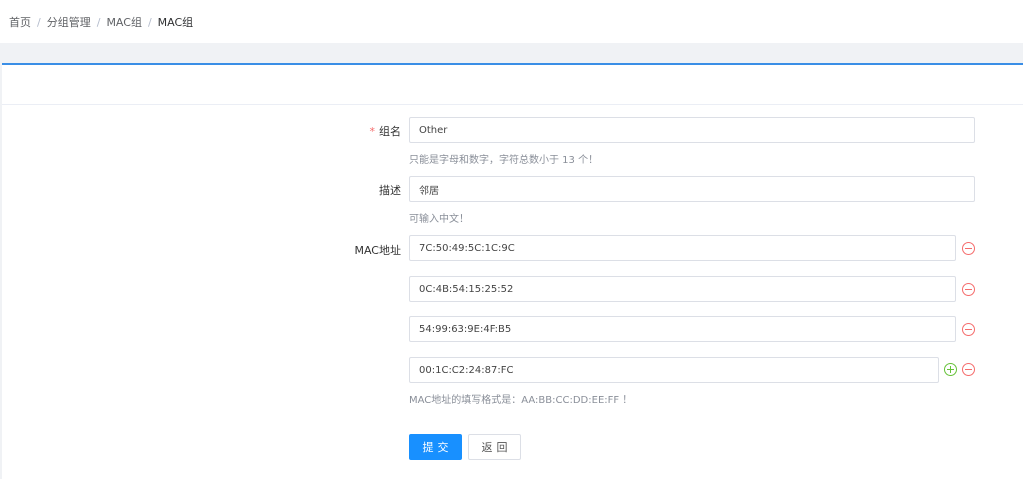  Describe the element at coordinates (439, 219) in the screenshot. I see `description-hint: 可输入中文！` at that location.